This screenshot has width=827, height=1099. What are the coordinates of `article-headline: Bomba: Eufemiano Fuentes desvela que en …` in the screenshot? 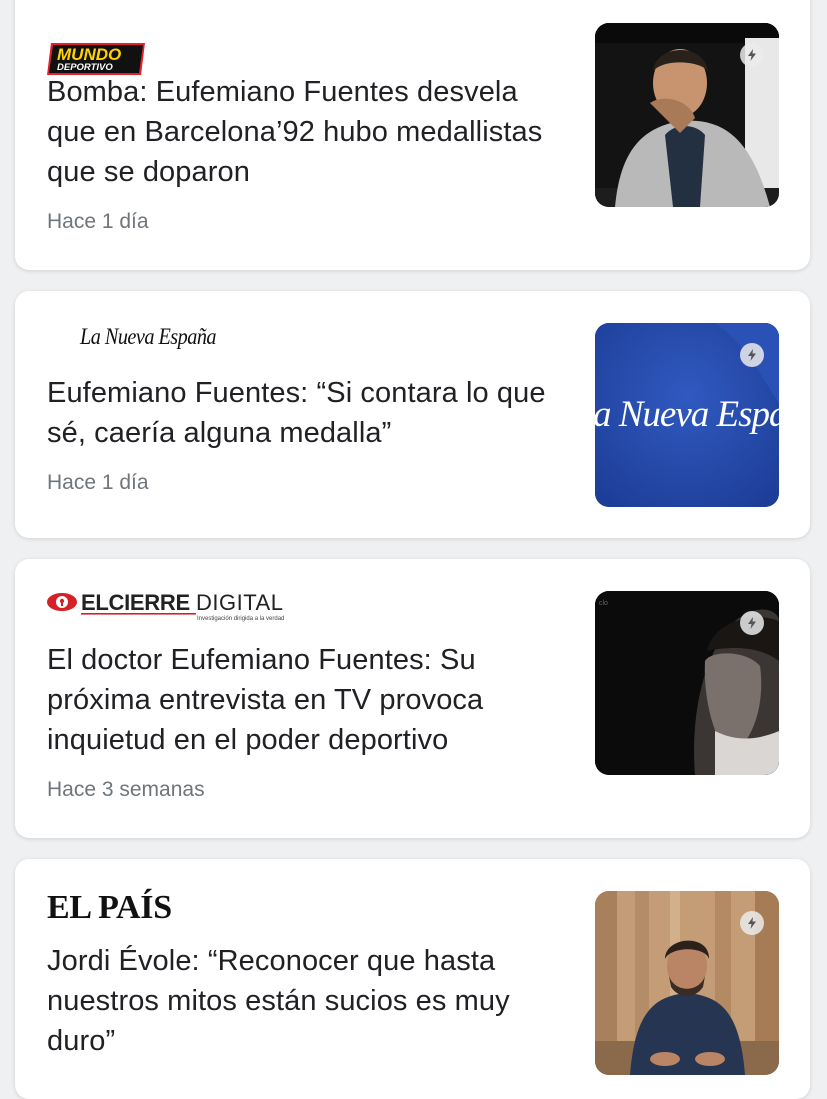 It's located at (309, 132).